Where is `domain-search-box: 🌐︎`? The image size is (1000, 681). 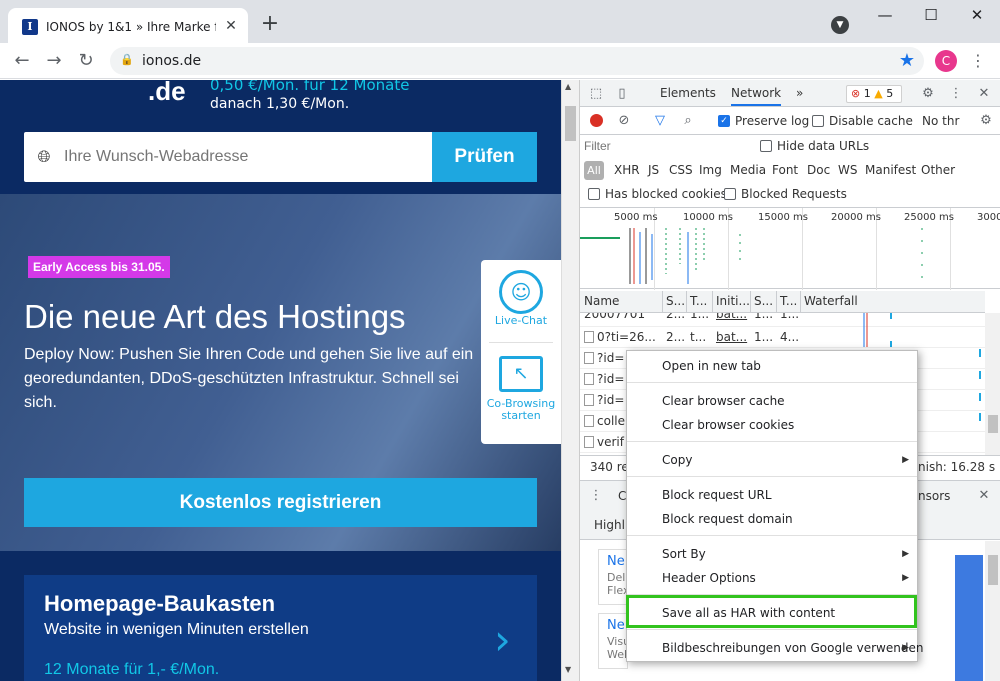 domain-search-box: 🌐︎ is located at coordinates (228, 157).